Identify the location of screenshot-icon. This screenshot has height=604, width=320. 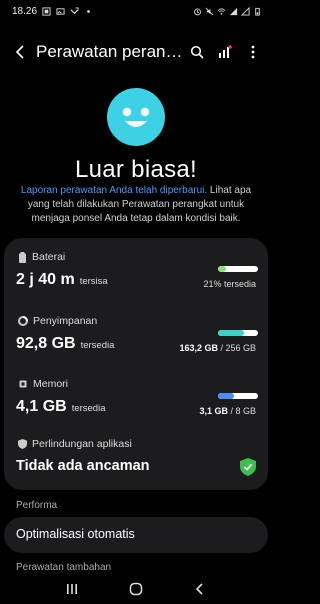
(46, 11).